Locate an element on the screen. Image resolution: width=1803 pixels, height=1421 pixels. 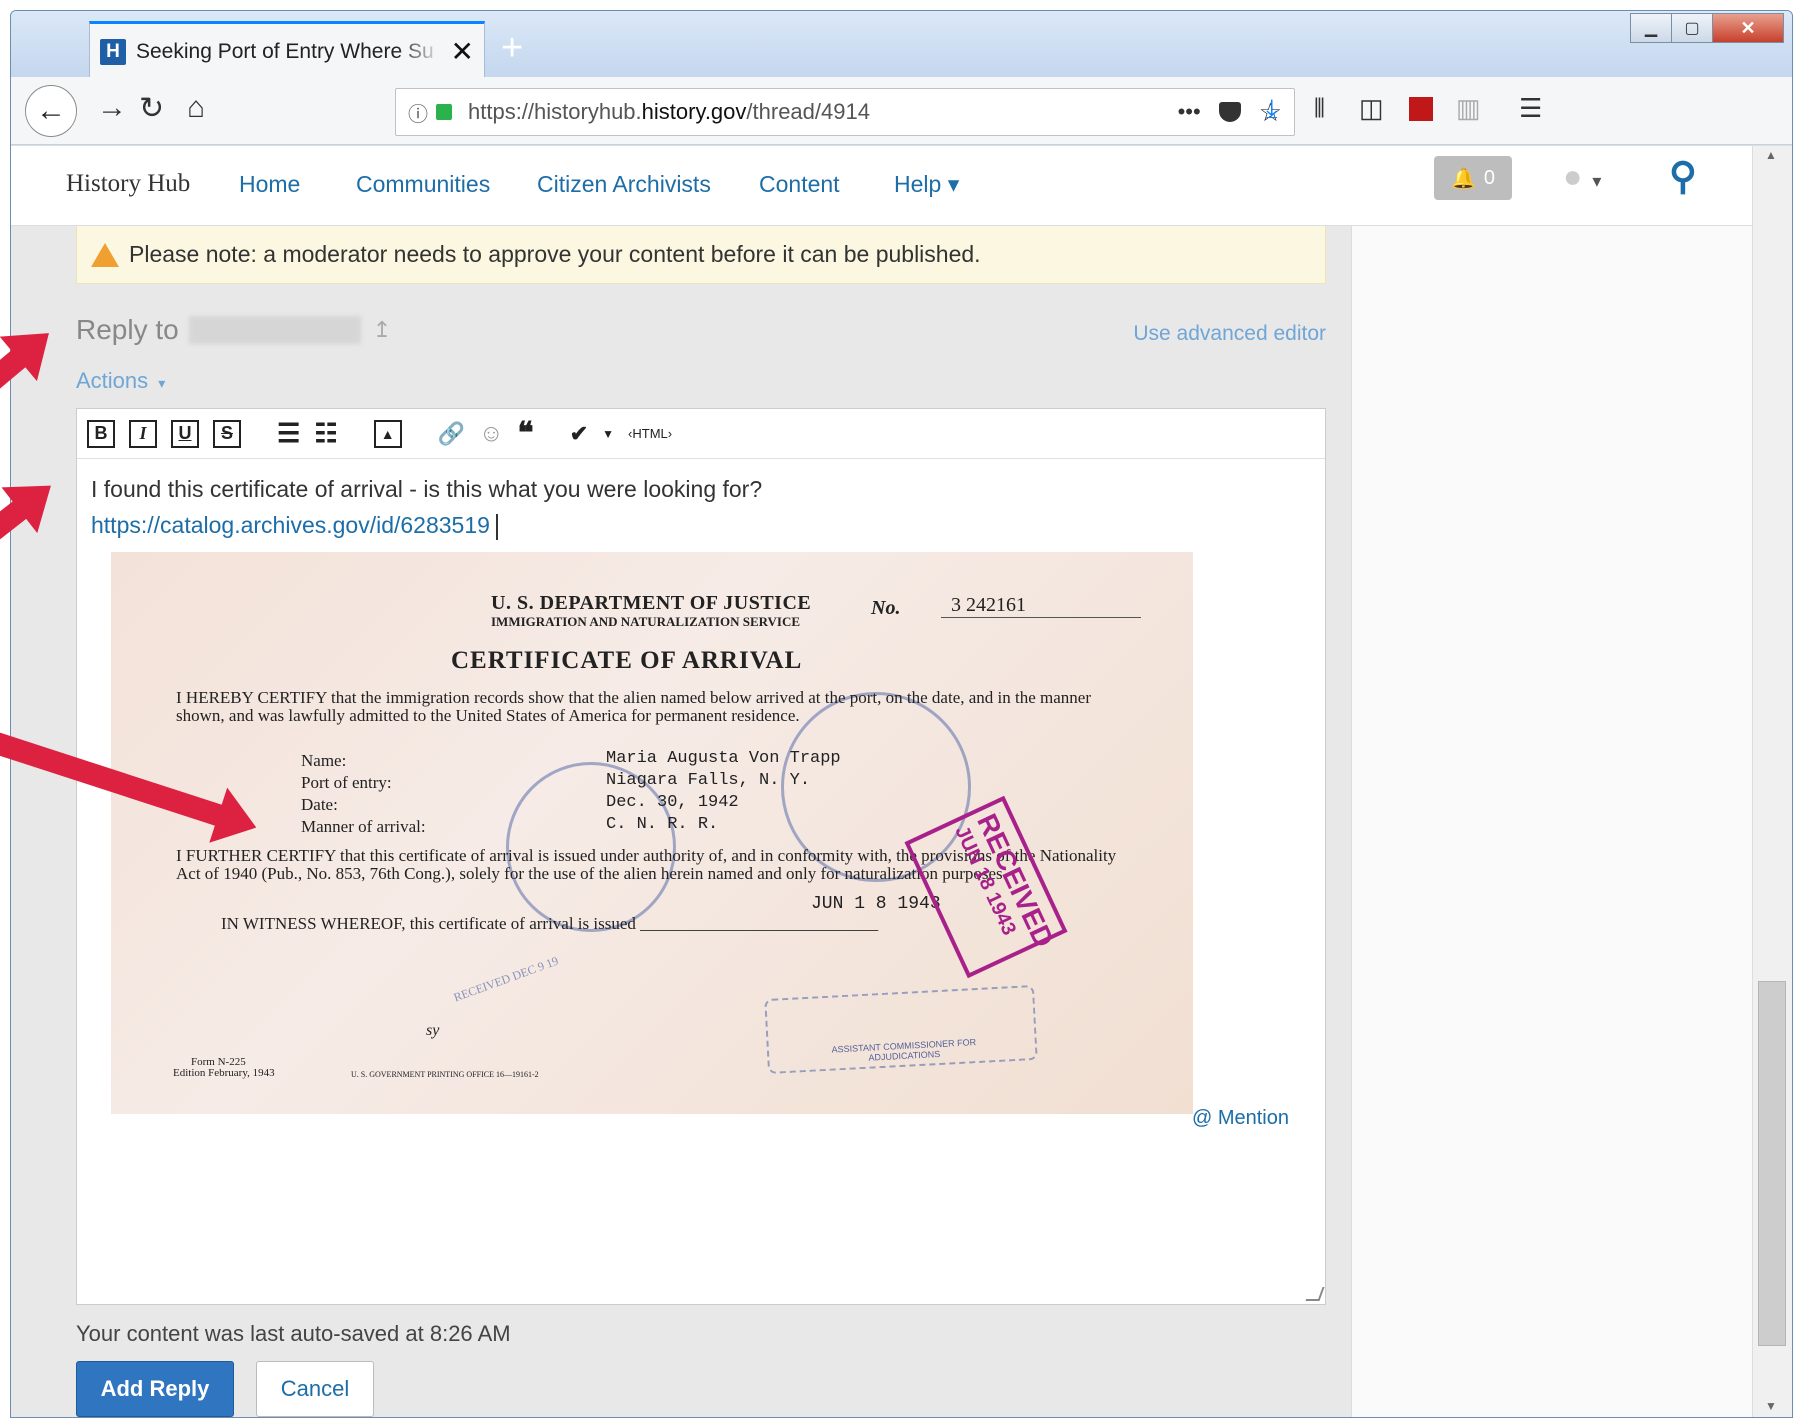
blockquote-icon: ❝ is located at coordinates (526, 433).